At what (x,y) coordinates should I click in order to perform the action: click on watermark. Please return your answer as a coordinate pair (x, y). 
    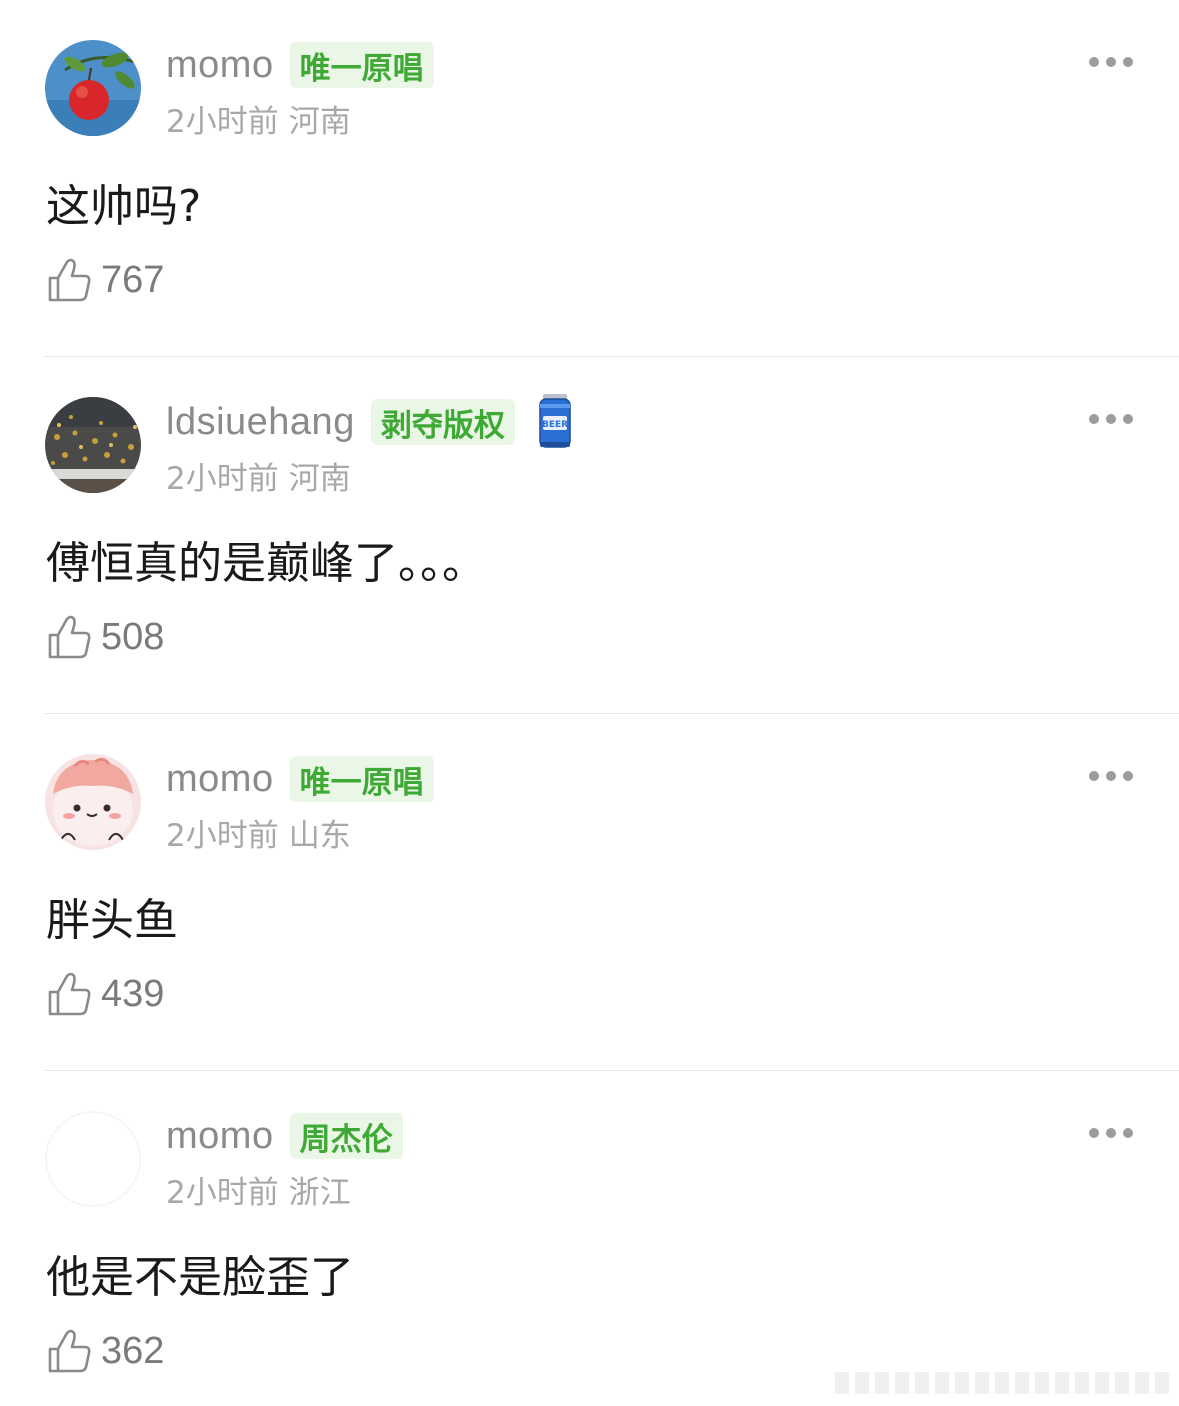
    Looking at the image, I should click on (1002, 1383).